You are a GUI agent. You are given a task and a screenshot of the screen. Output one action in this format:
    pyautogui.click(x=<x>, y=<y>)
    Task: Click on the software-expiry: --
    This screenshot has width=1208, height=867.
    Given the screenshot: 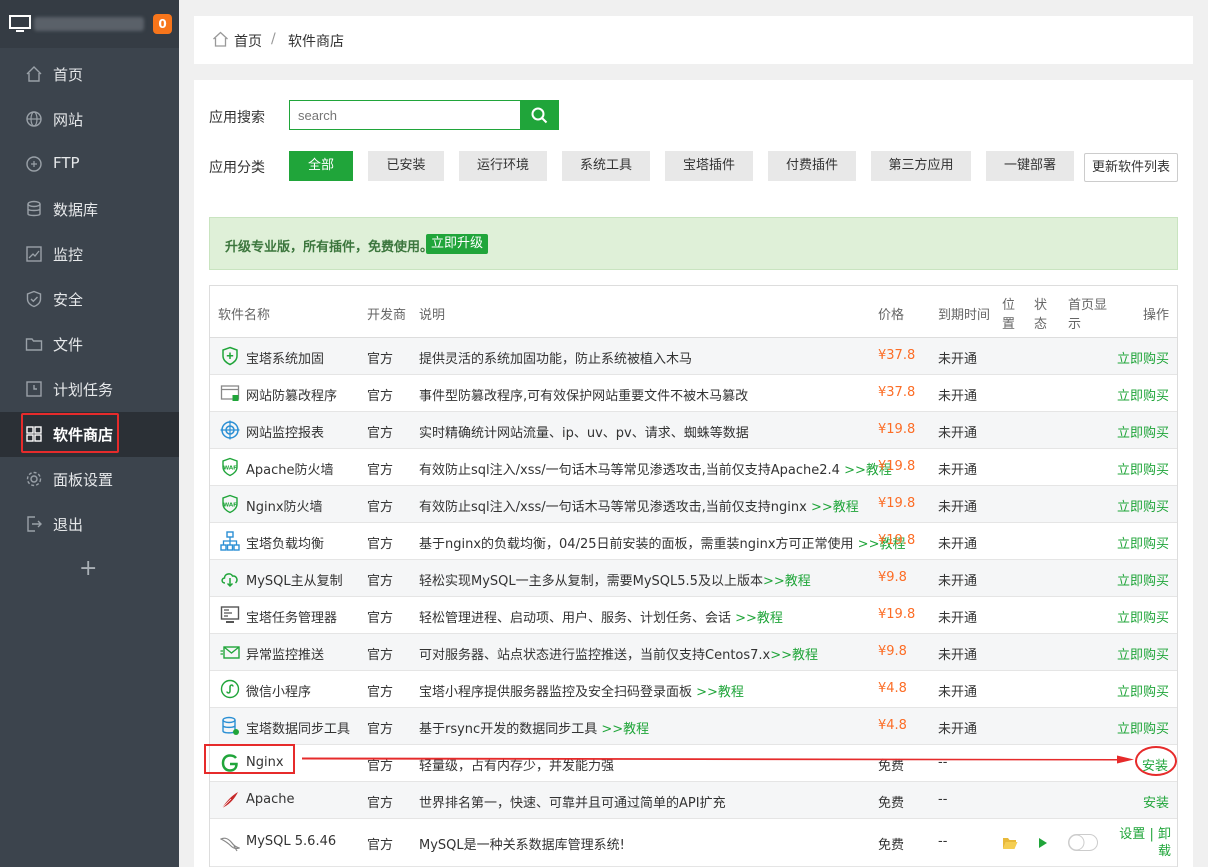 What is the action you would take?
    pyautogui.click(x=943, y=841)
    